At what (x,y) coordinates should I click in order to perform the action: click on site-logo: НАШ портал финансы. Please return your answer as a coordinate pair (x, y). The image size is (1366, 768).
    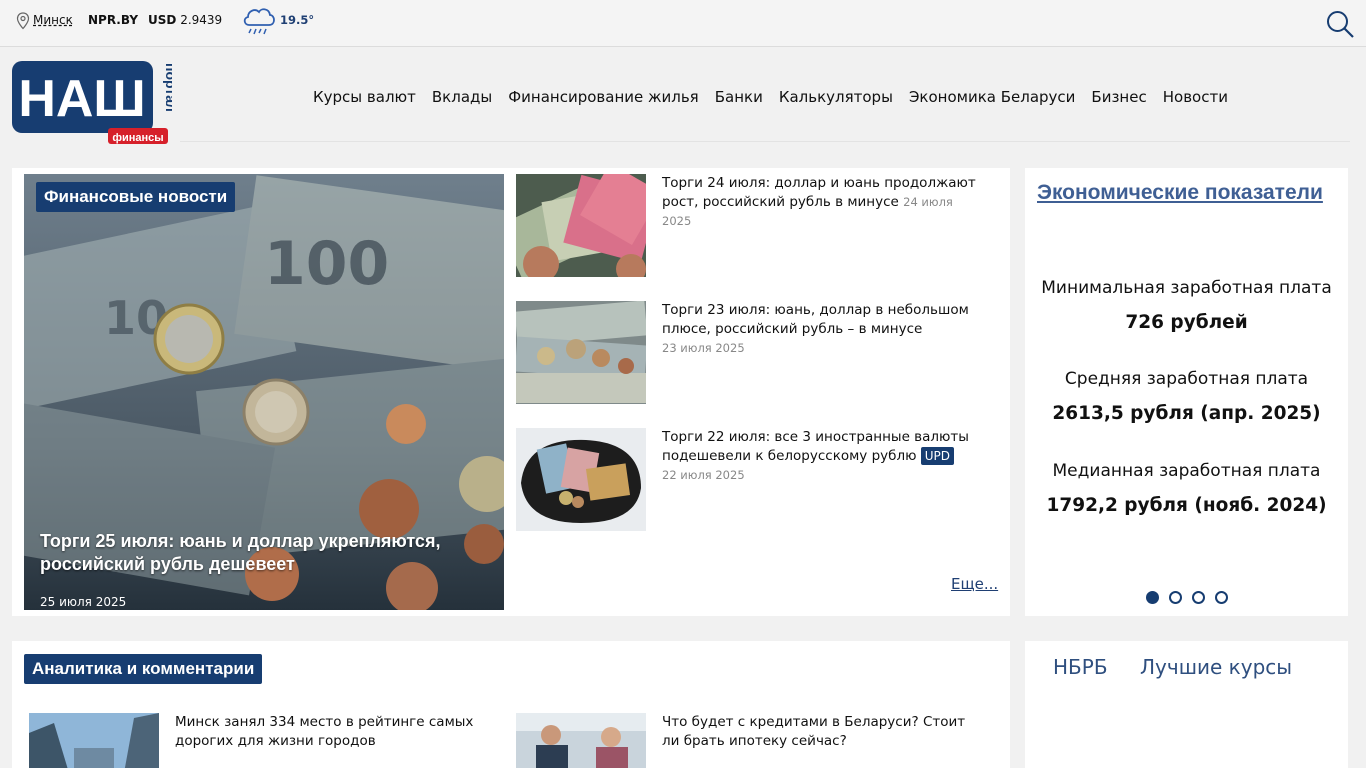
    Looking at the image, I should click on (92, 103).